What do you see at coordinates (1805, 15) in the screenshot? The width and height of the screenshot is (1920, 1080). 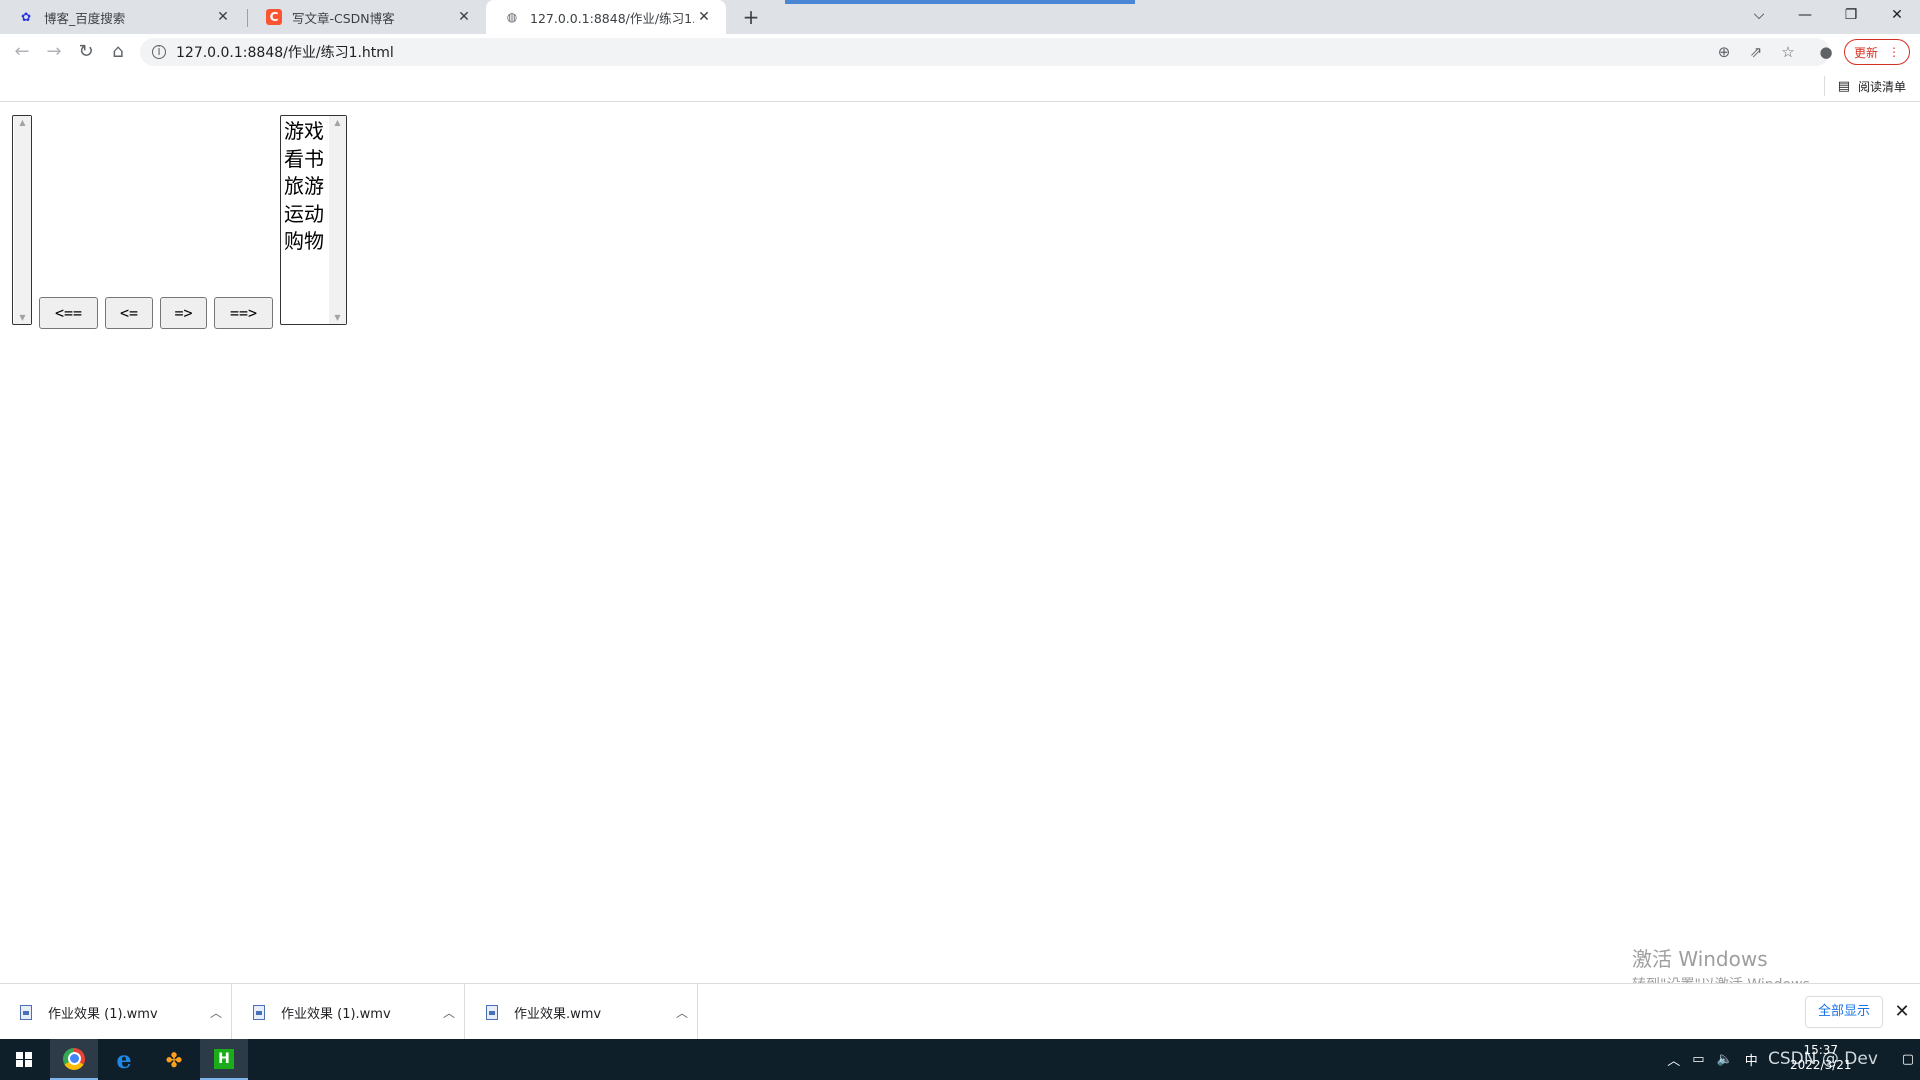 I see `minimize-button: —` at bounding box center [1805, 15].